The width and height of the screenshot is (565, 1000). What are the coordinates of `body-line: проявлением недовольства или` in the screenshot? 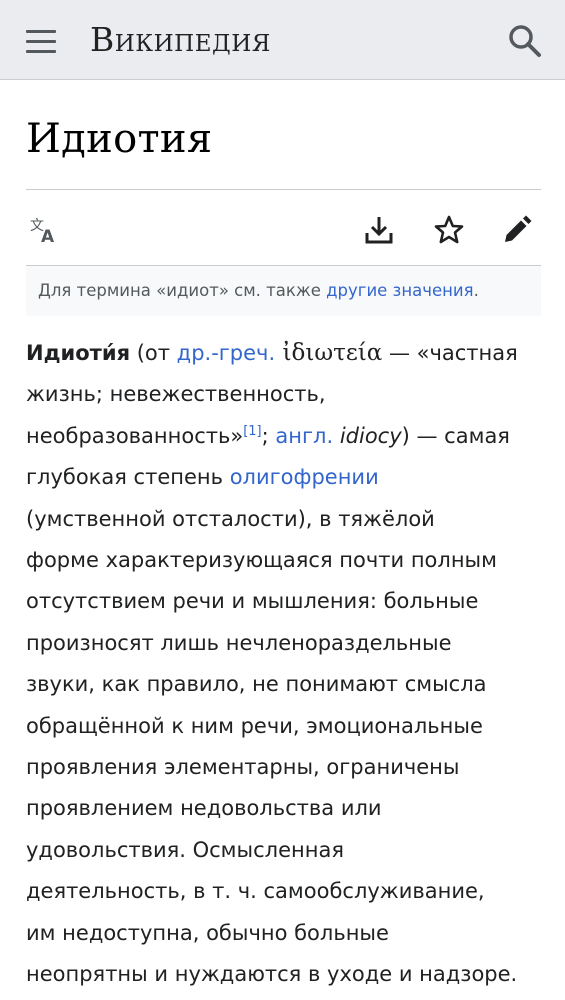 It's located at (204, 808).